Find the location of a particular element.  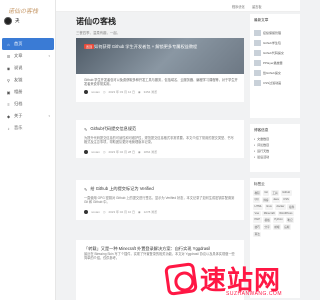

post-views: 1278 浏览 is located at coordinates (150, 212).